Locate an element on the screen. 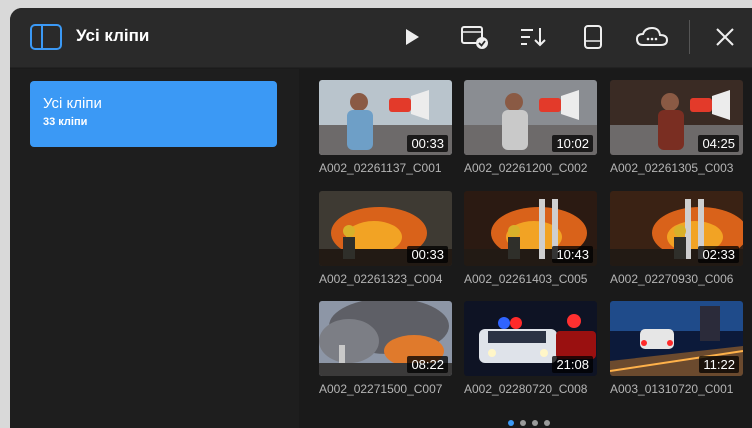  clip-name: A002_02261137_C001 is located at coordinates (380, 168).